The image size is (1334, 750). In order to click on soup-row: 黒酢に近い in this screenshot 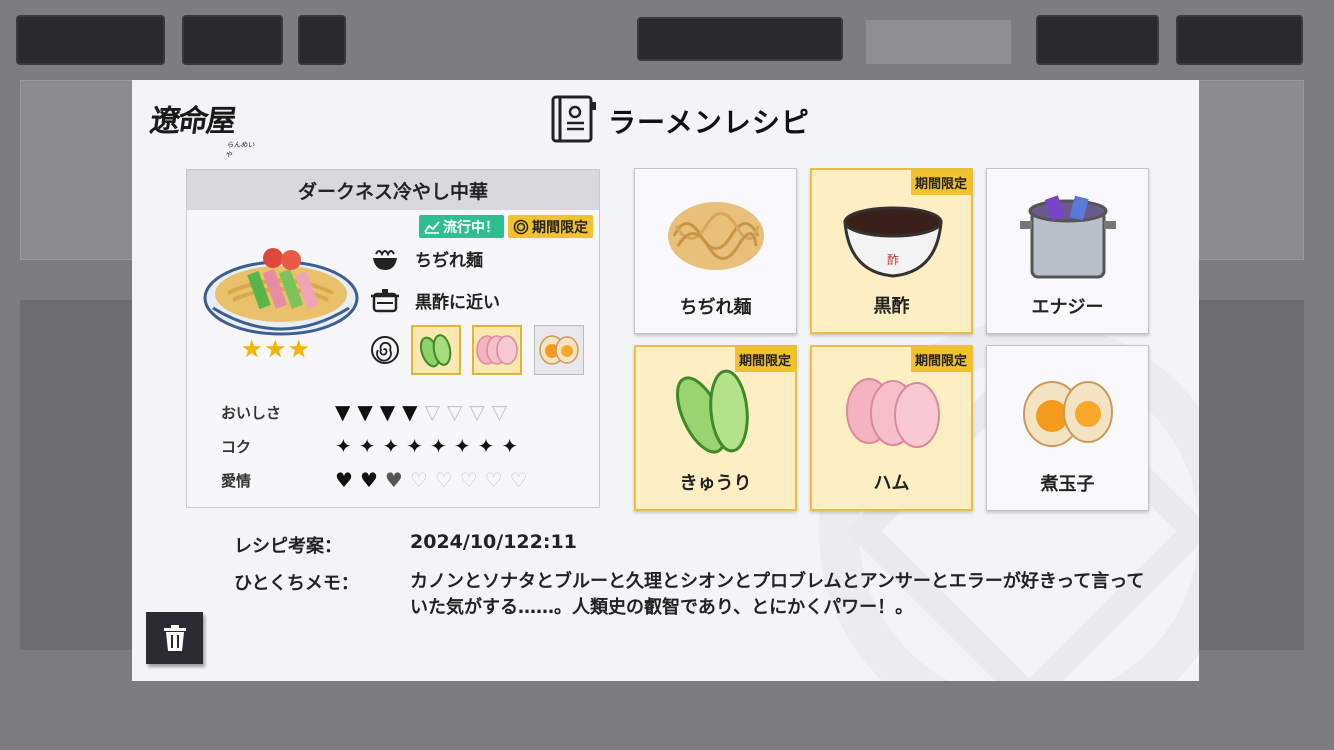, I will do `click(434, 300)`.